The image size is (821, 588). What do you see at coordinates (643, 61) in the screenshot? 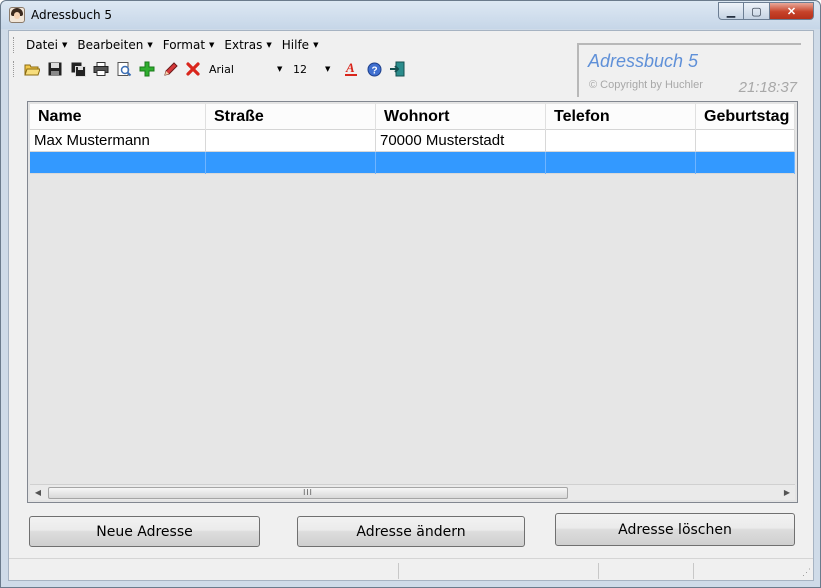
I see `brand-title: Adressbuch 5` at bounding box center [643, 61].